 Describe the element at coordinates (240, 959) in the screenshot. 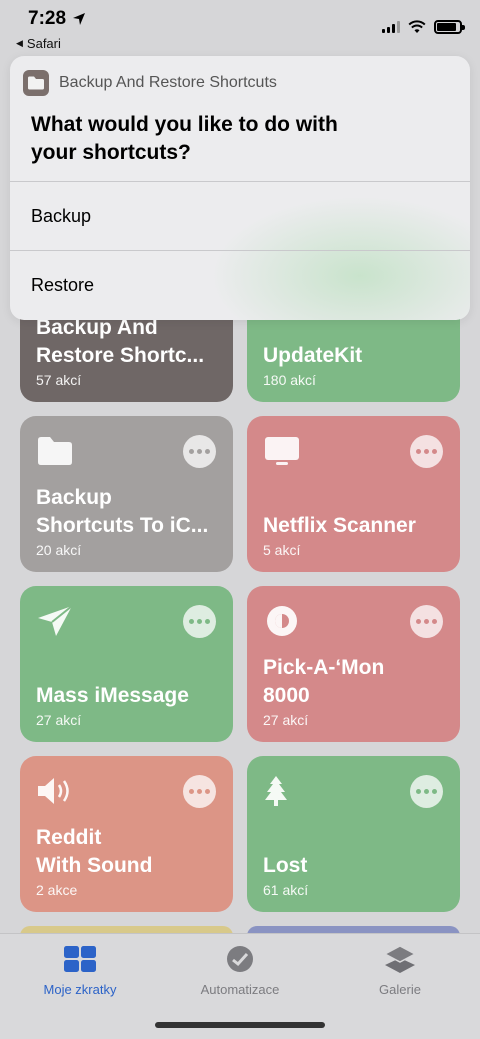

I see `clock-icon` at that location.